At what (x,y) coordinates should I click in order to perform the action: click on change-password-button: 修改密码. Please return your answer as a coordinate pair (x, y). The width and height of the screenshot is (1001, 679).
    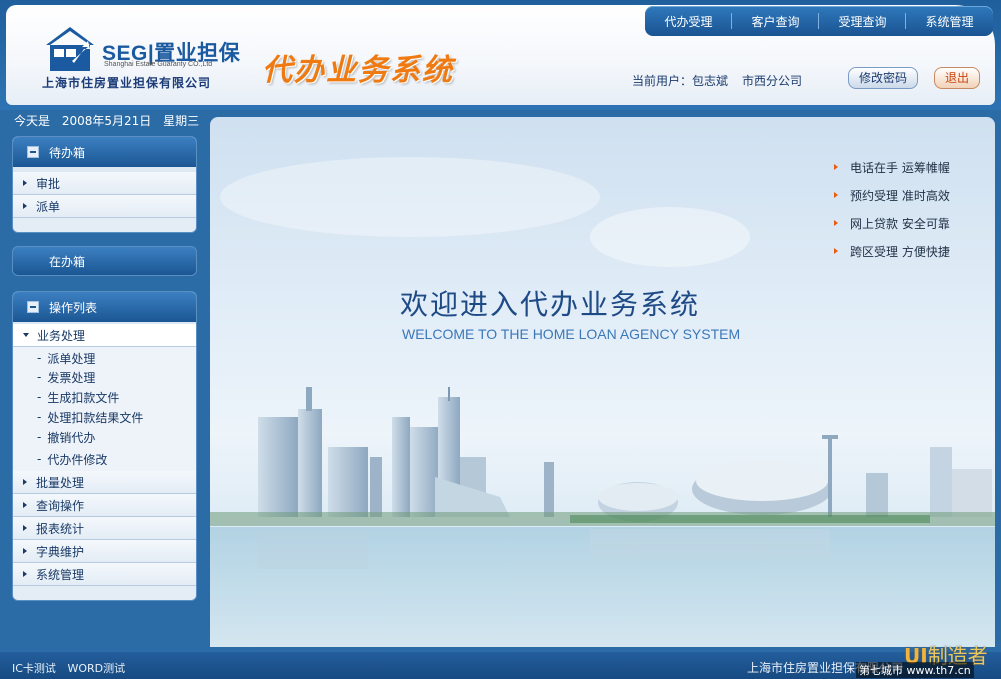
    Looking at the image, I should click on (883, 78).